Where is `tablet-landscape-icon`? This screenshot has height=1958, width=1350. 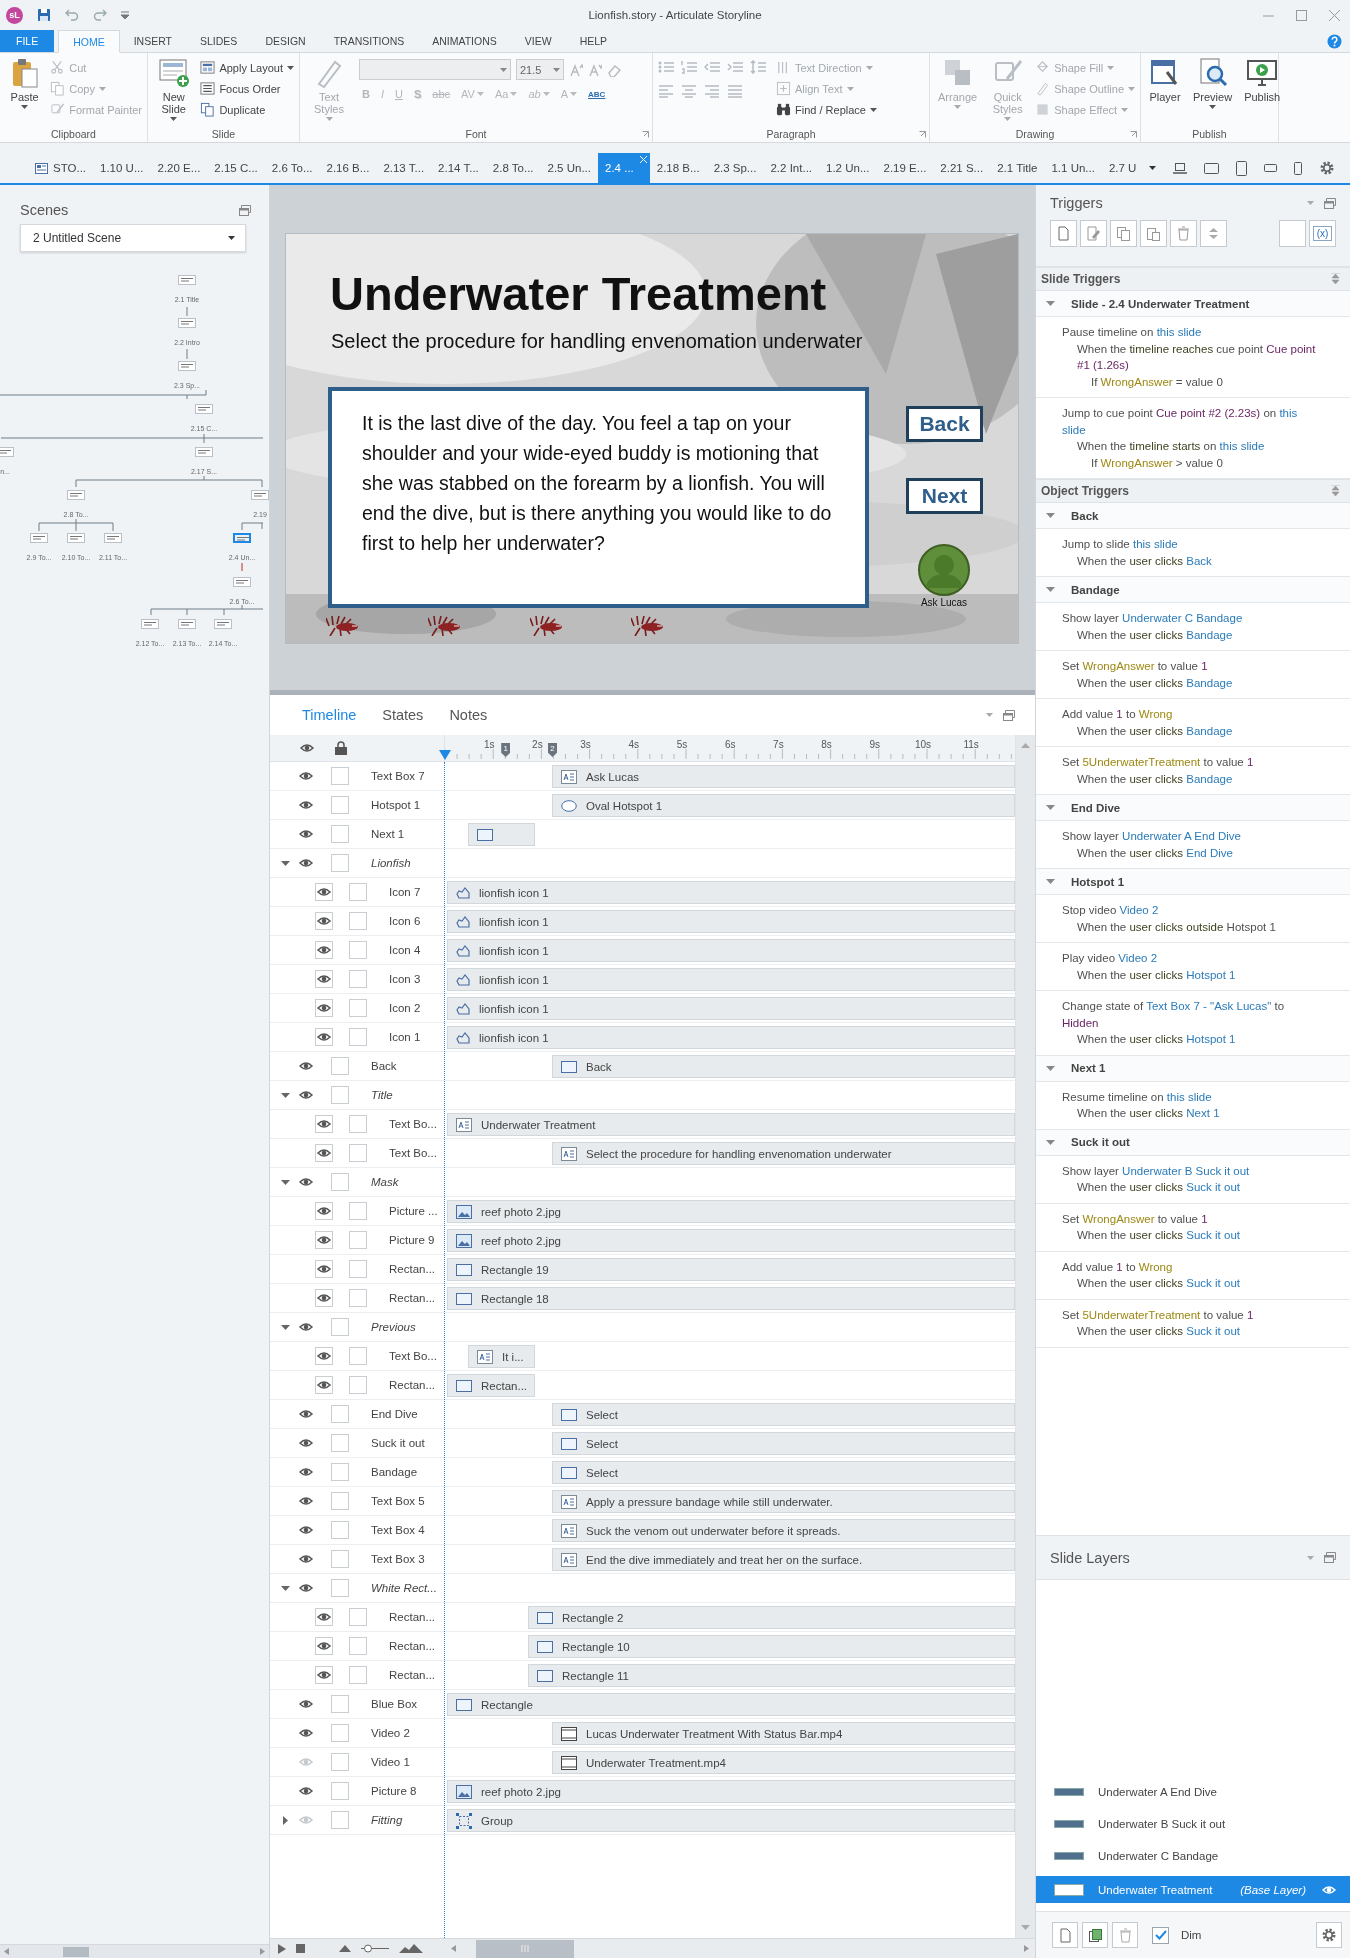 tablet-landscape-icon is located at coordinates (1212, 168).